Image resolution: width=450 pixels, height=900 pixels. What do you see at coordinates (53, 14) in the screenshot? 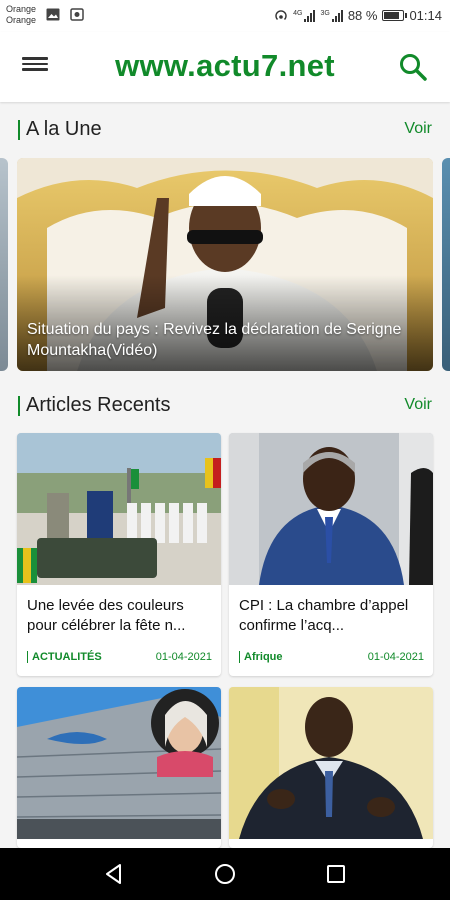
I see `gallery-notification-icon` at bounding box center [53, 14].